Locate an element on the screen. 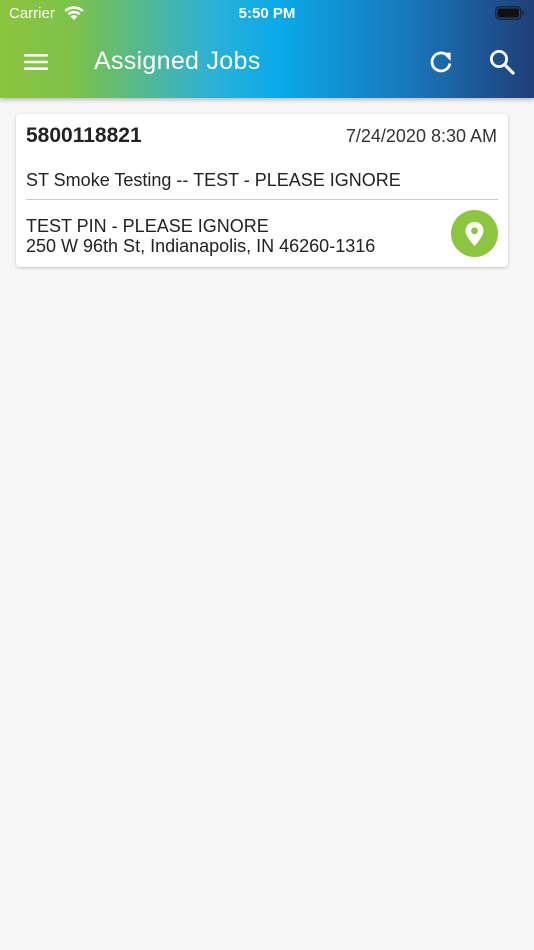 This screenshot has height=950, width=534. search-icon is located at coordinates (502, 62).